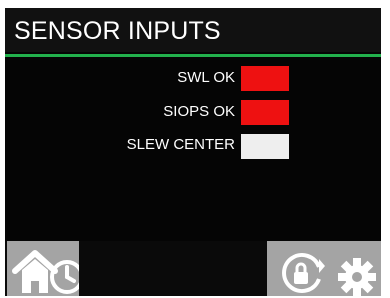 The height and width of the screenshot is (298, 390). Describe the element at coordinates (329, 274) in the screenshot. I see `lock-icon` at that location.